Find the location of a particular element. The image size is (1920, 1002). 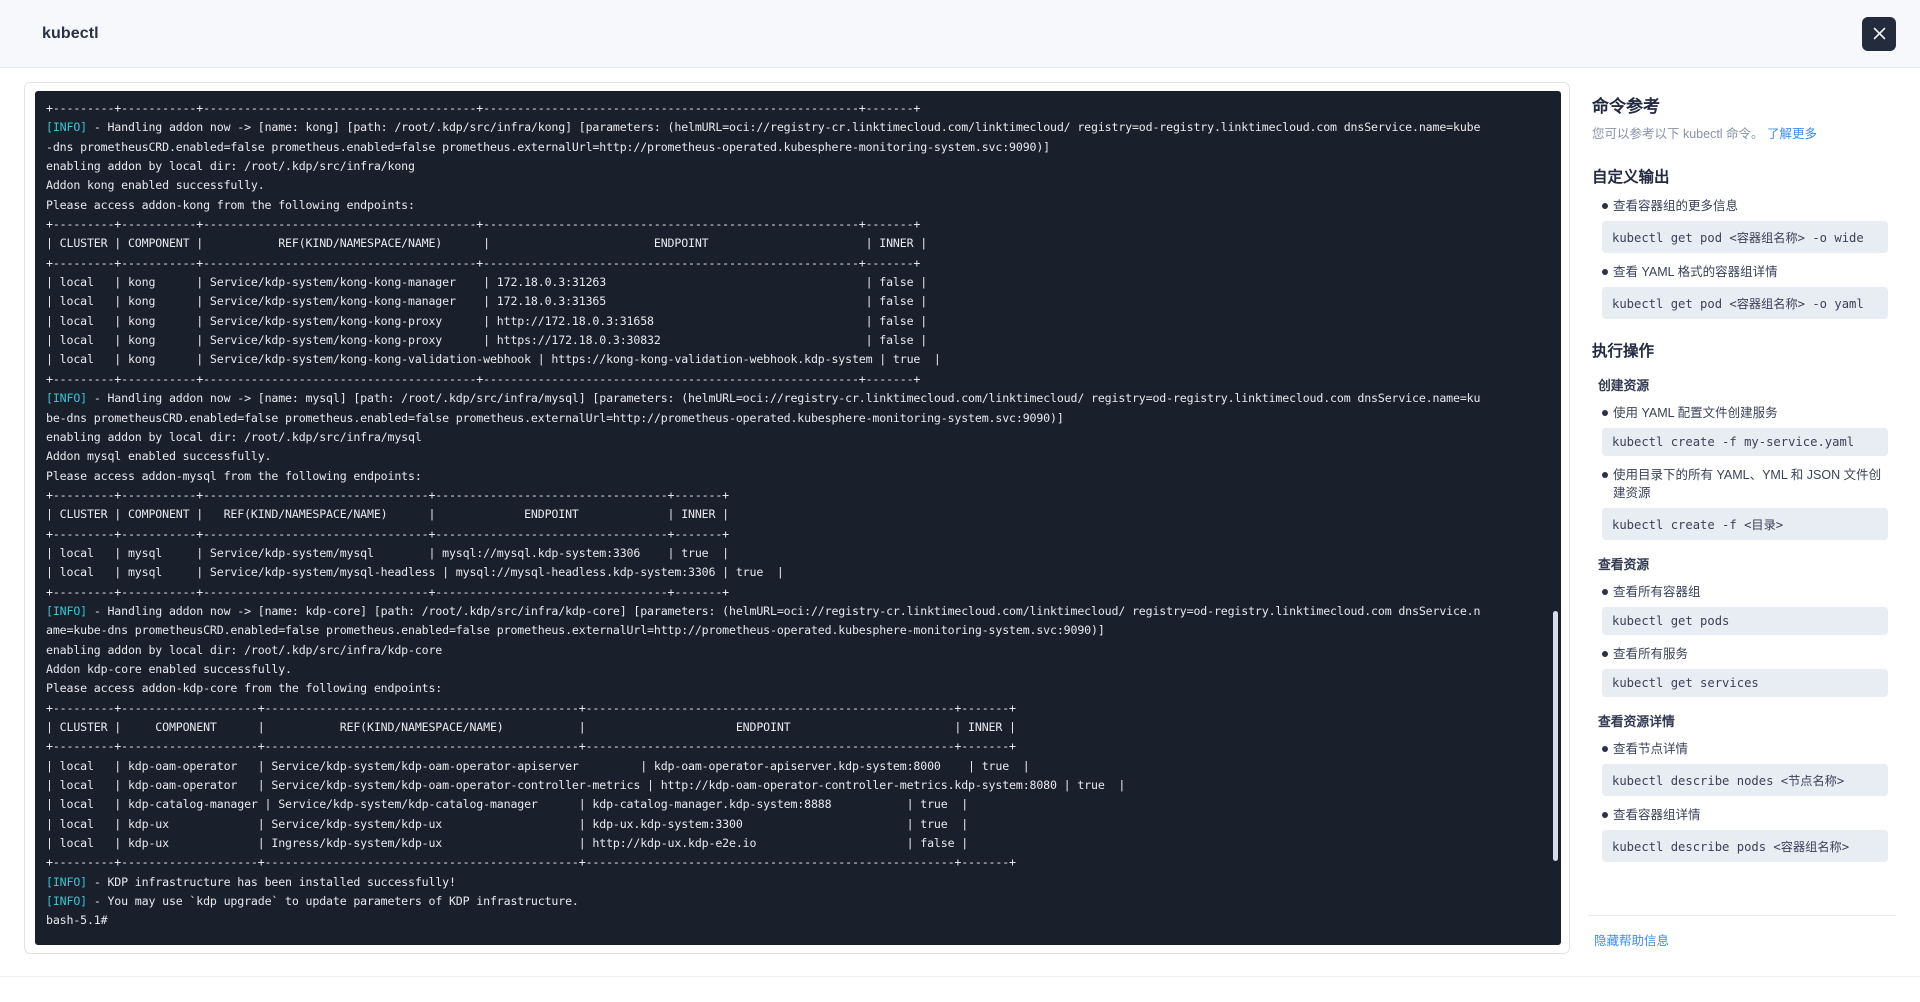

help-item-label: 使用目录下的所有 YAML、YML 和 JSON 文件创建资源 is located at coordinates (1745, 484).